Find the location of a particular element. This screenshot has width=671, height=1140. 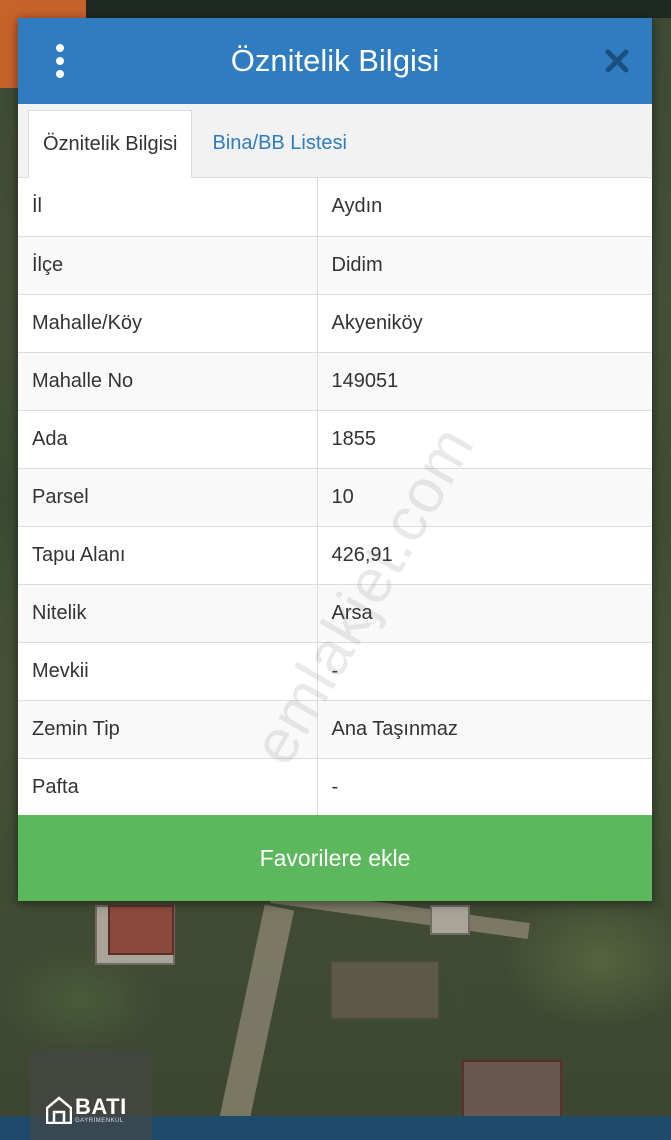

attribute-value: Ana Taşınmaz is located at coordinates (484, 729).